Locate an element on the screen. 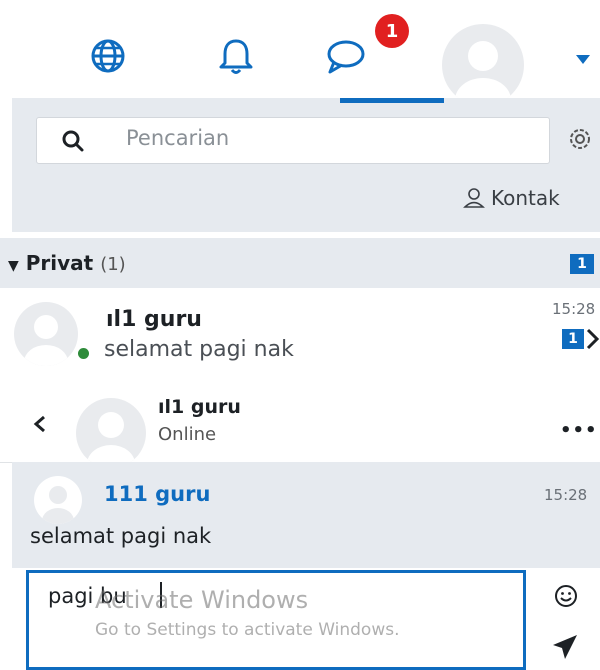 This screenshot has height=670, width=600. send-icon is located at coordinates (565, 647).